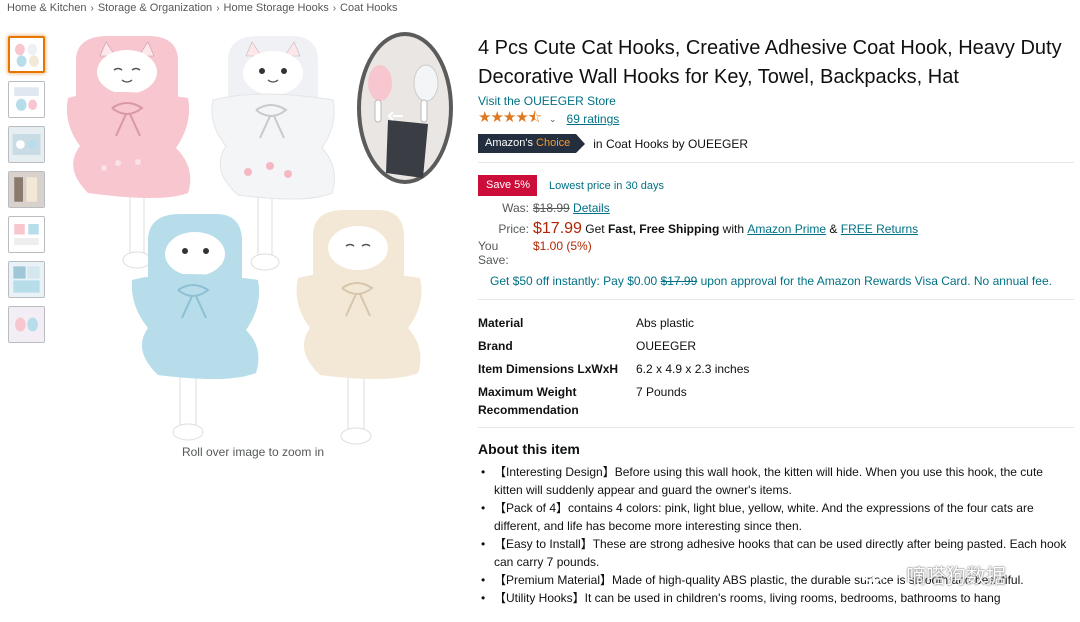 This screenshot has width=1080, height=622. What do you see at coordinates (501, 323) in the screenshot?
I see `spec-key: Material` at bounding box center [501, 323].